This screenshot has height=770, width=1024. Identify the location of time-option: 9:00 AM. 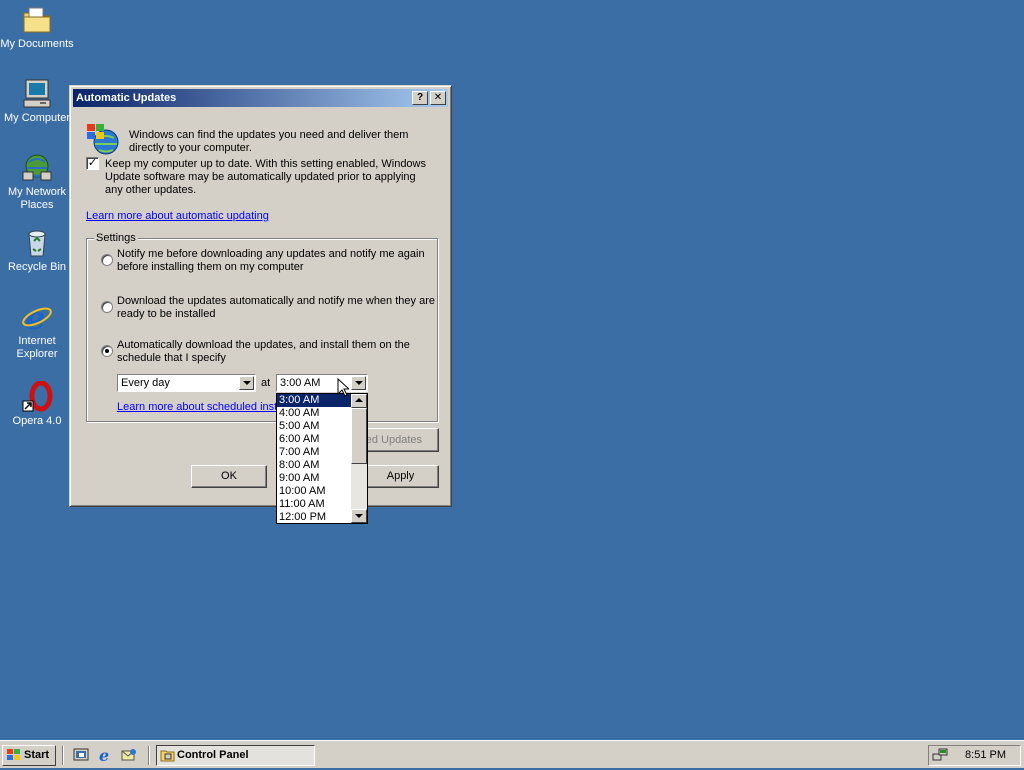
(315, 478).